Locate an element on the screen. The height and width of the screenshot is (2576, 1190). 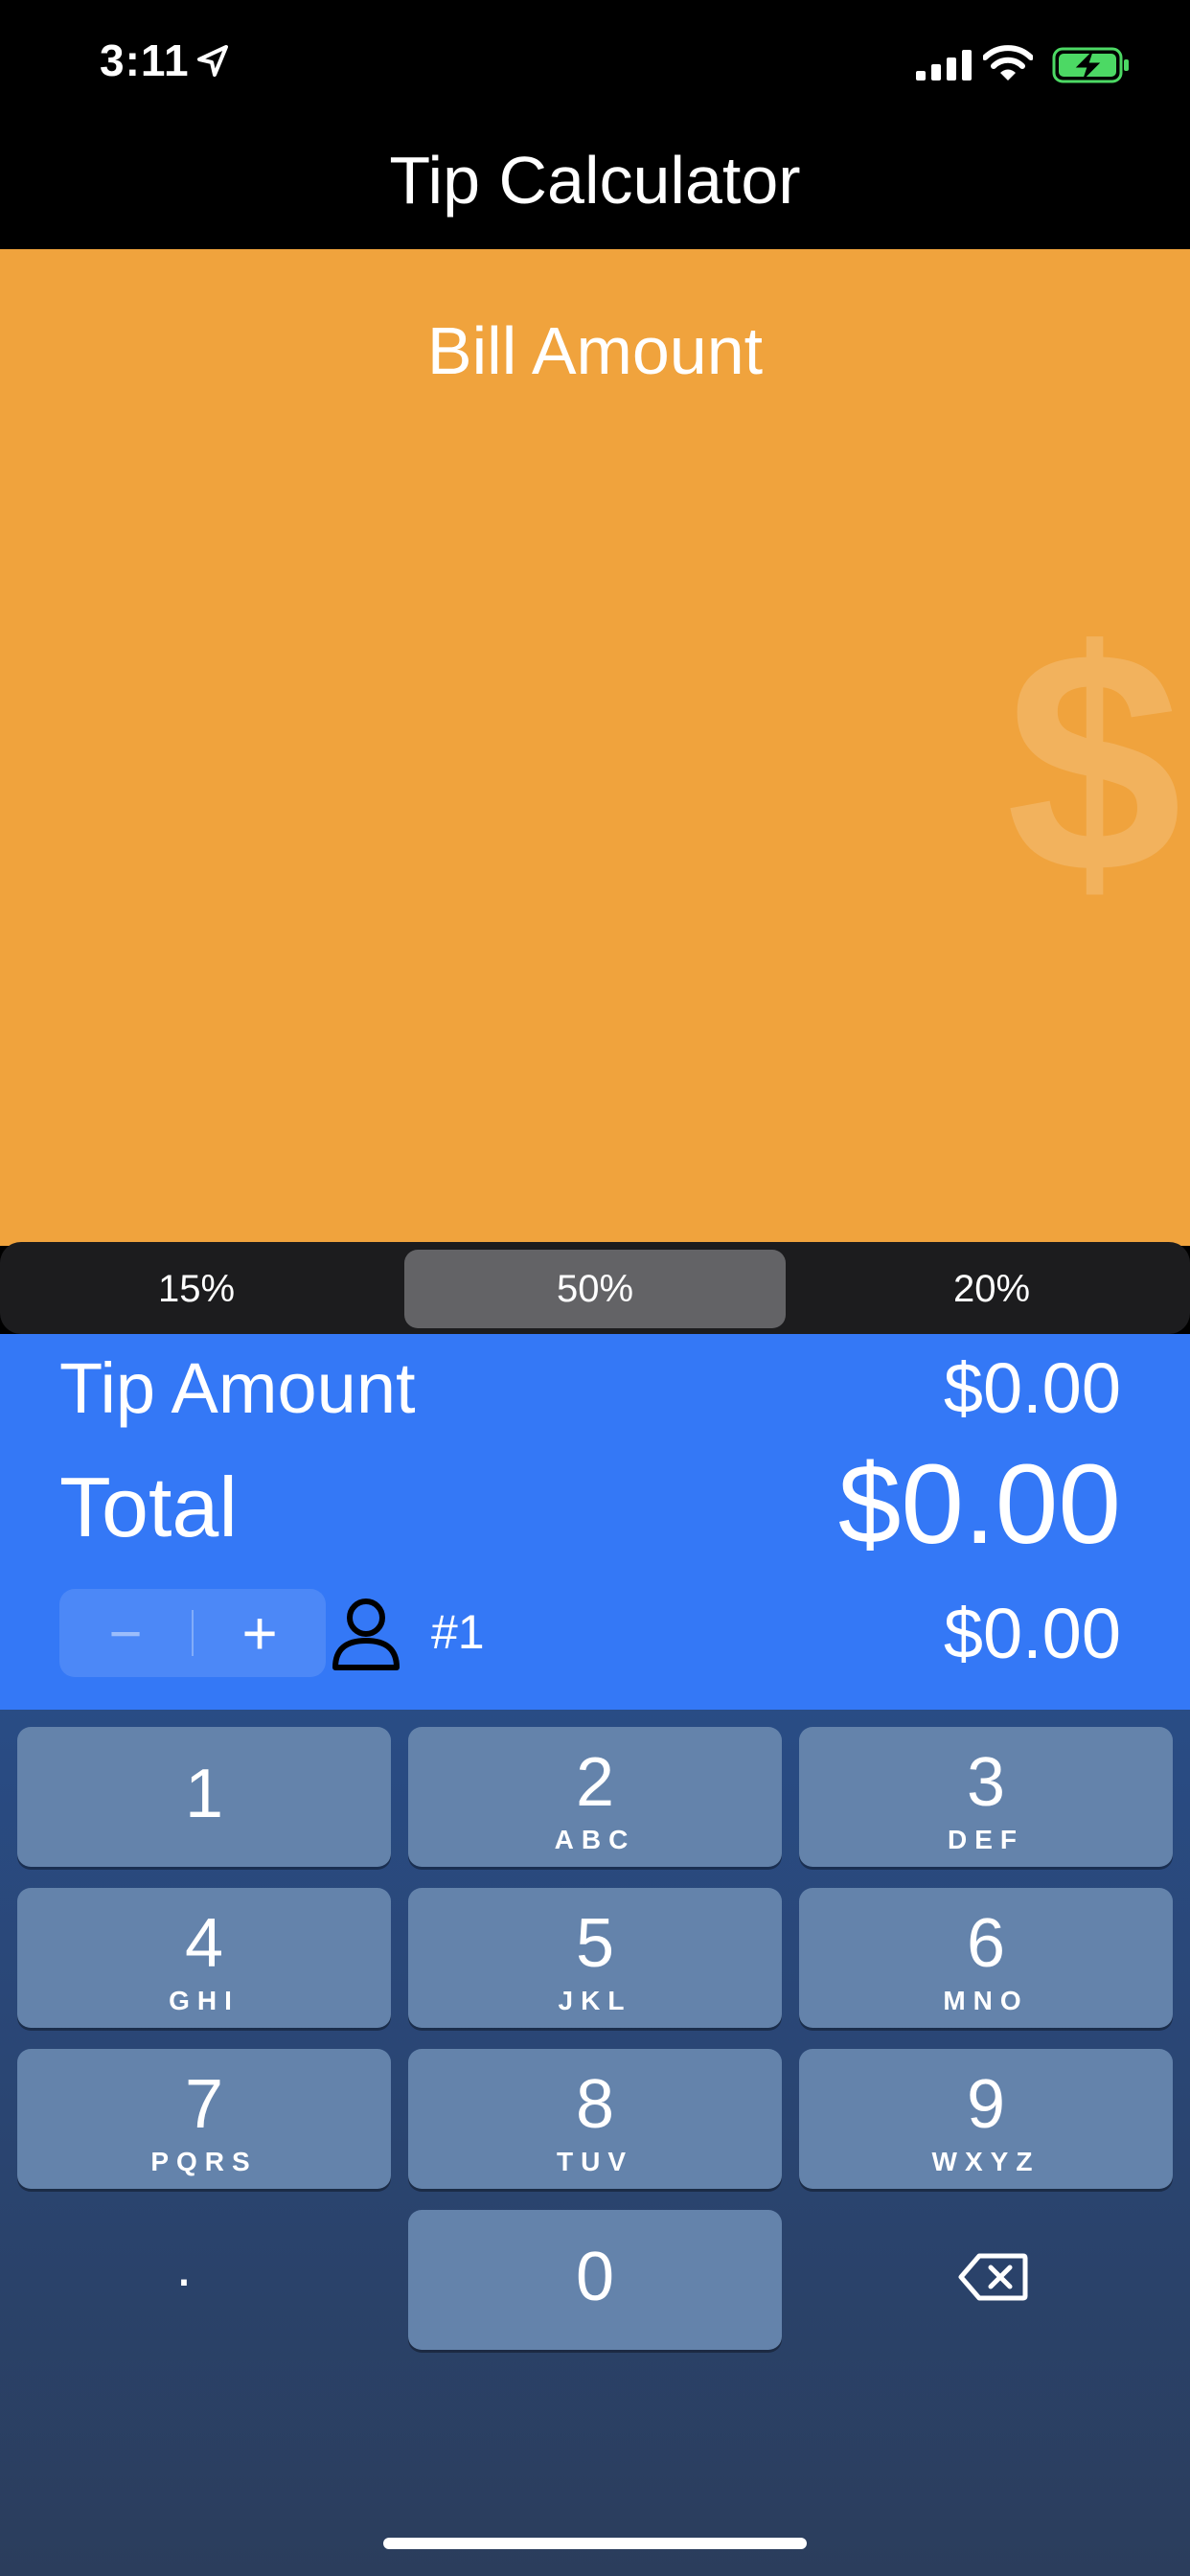
tip-amount-value: $0.00 is located at coordinates (1032, 1388).